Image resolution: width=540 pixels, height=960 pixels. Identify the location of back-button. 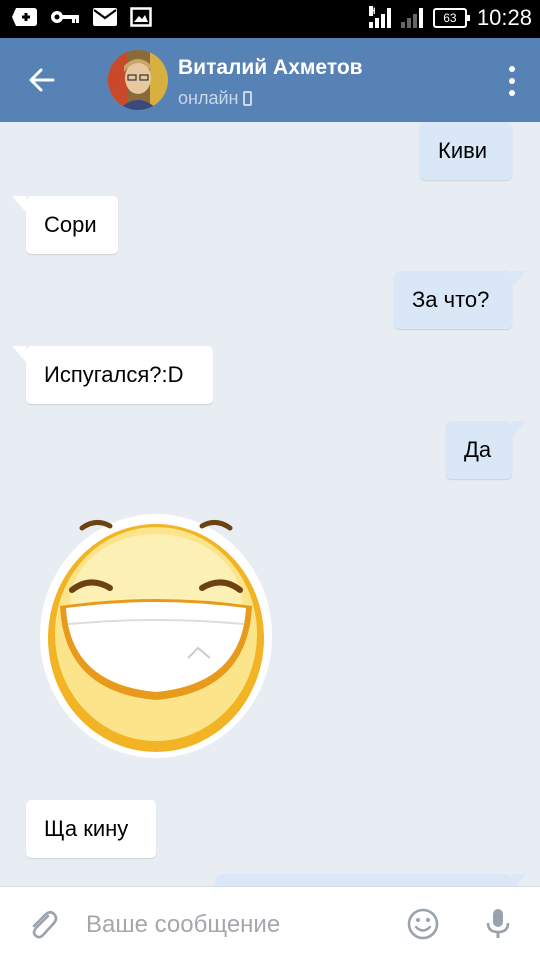
(42, 80).